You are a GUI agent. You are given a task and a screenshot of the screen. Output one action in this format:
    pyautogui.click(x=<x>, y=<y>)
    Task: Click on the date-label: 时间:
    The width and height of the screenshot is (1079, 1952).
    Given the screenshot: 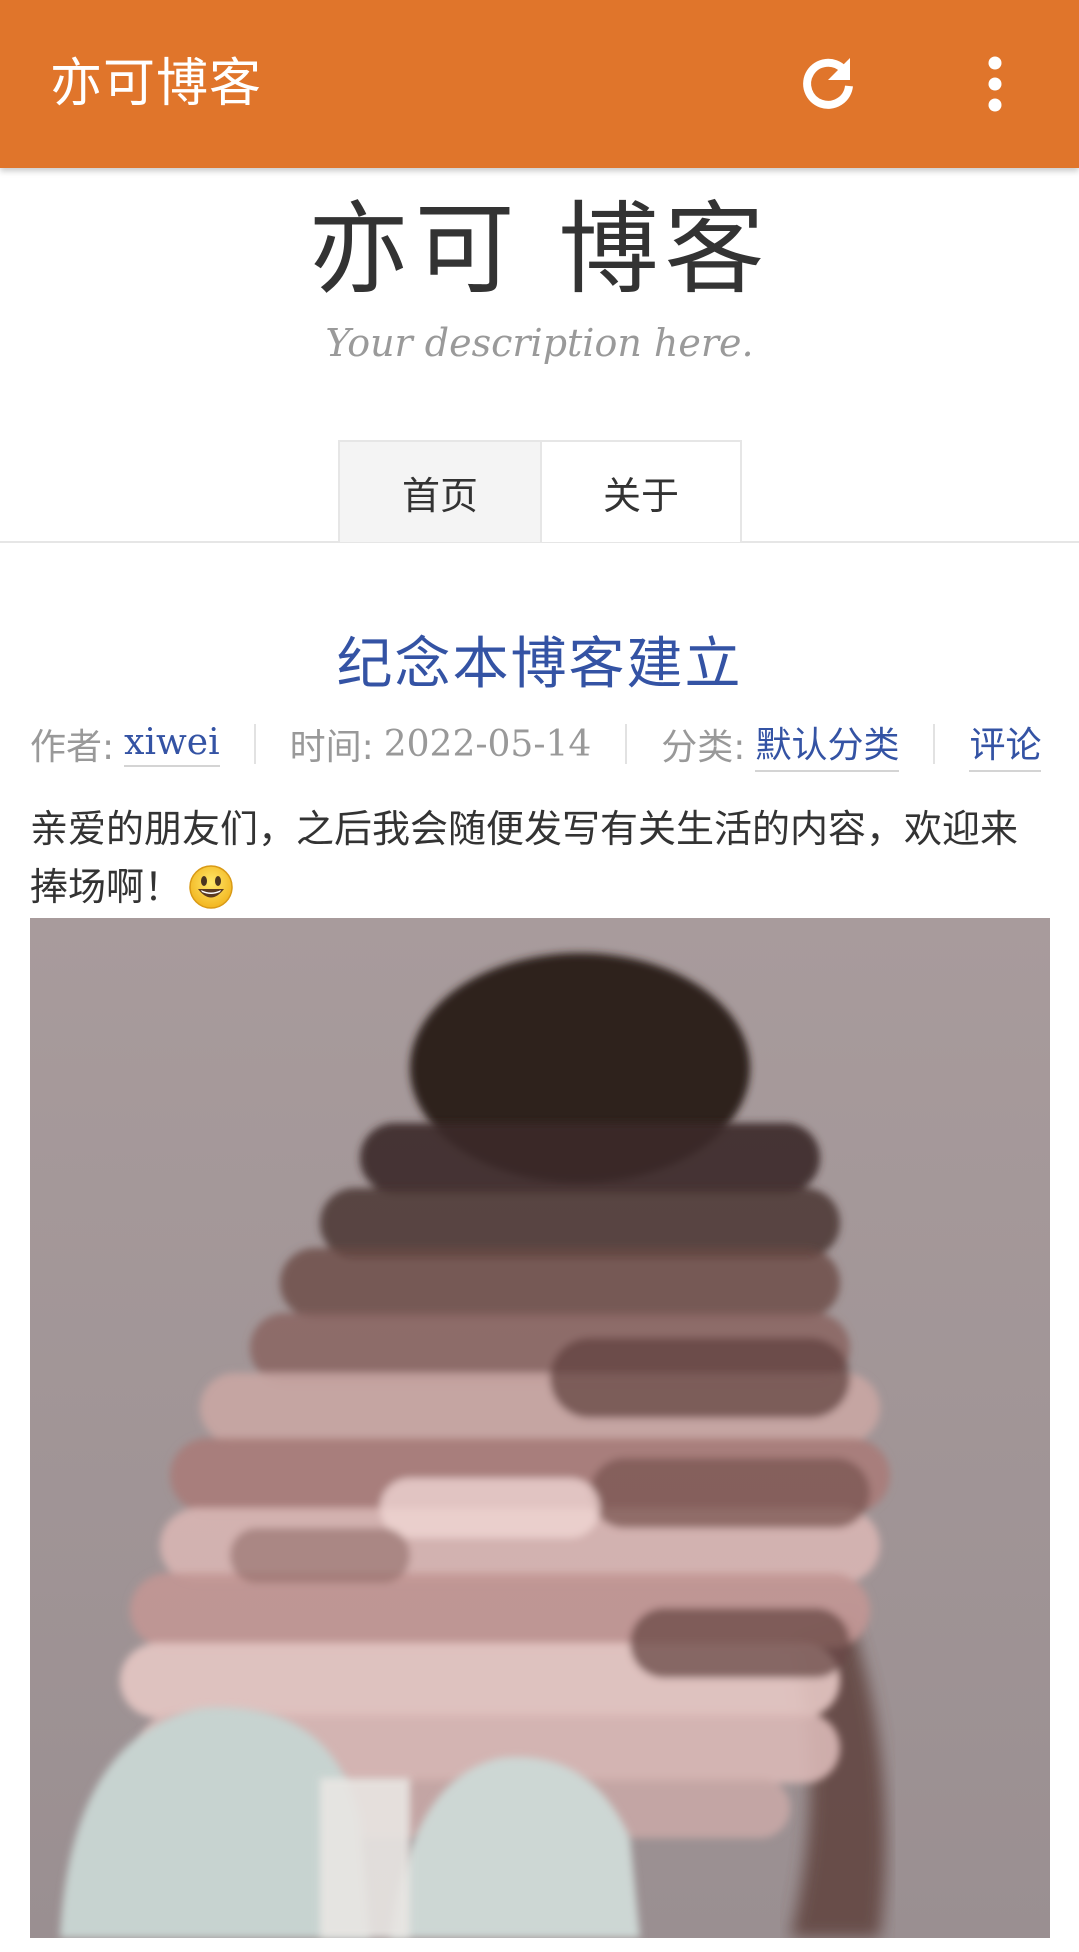 What is the action you would take?
    pyautogui.click(x=331, y=747)
    